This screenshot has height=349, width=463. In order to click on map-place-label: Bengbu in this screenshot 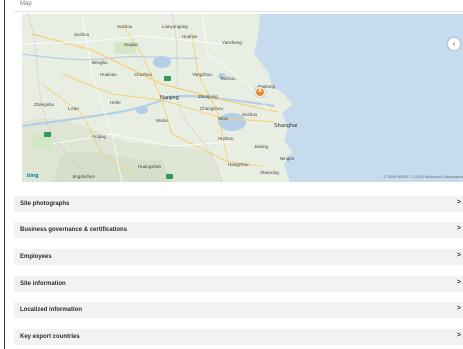, I will do `click(100, 62)`.